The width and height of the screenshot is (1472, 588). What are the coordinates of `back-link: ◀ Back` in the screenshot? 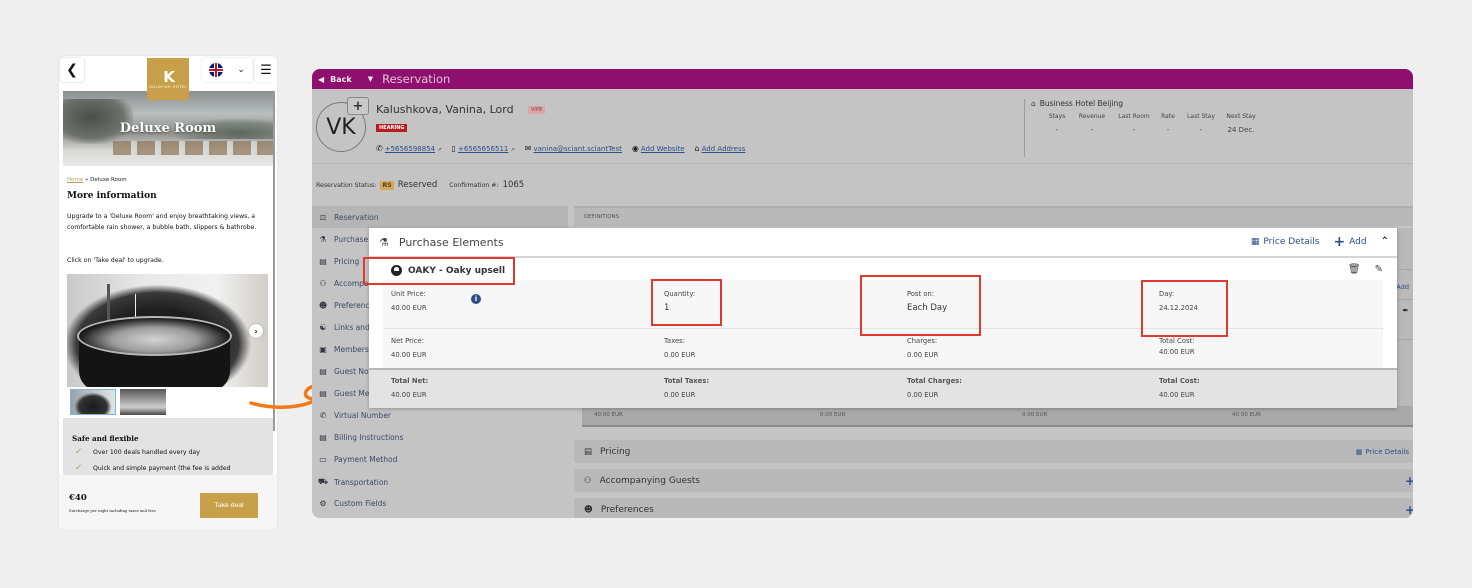 It's located at (335, 79).